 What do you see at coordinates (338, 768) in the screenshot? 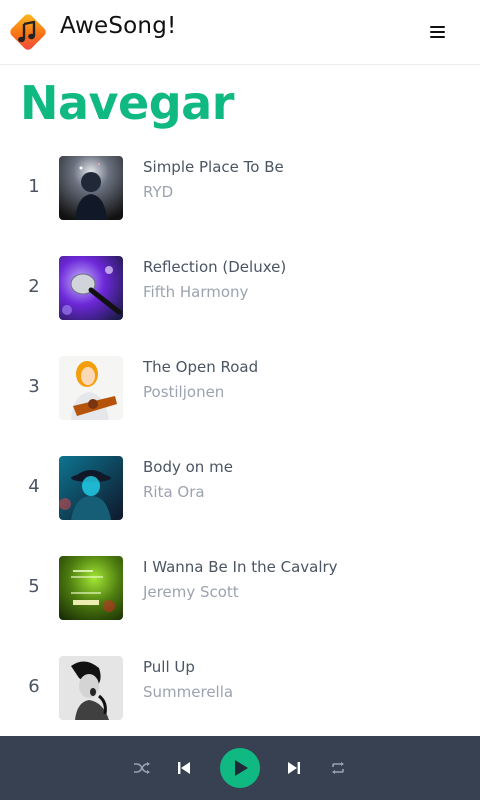
I see `repeat-icon` at bounding box center [338, 768].